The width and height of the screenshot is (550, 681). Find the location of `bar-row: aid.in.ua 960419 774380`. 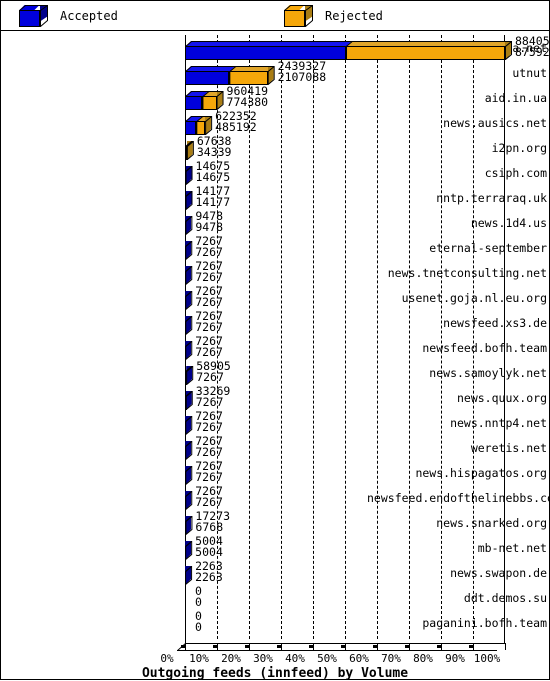

bar-row: aid.in.ua 960419 774380 is located at coordinates (275, 98).